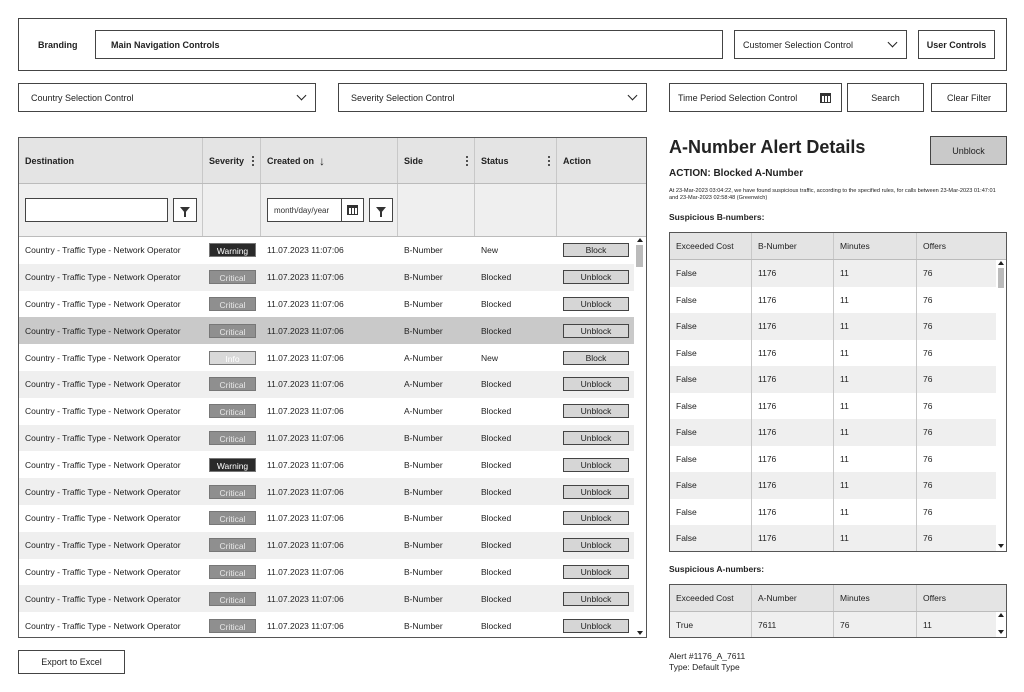 The height and width of the screenshot is (692, 1024). I want to click on column-header-created: Created on ↓, so click(329, 160).